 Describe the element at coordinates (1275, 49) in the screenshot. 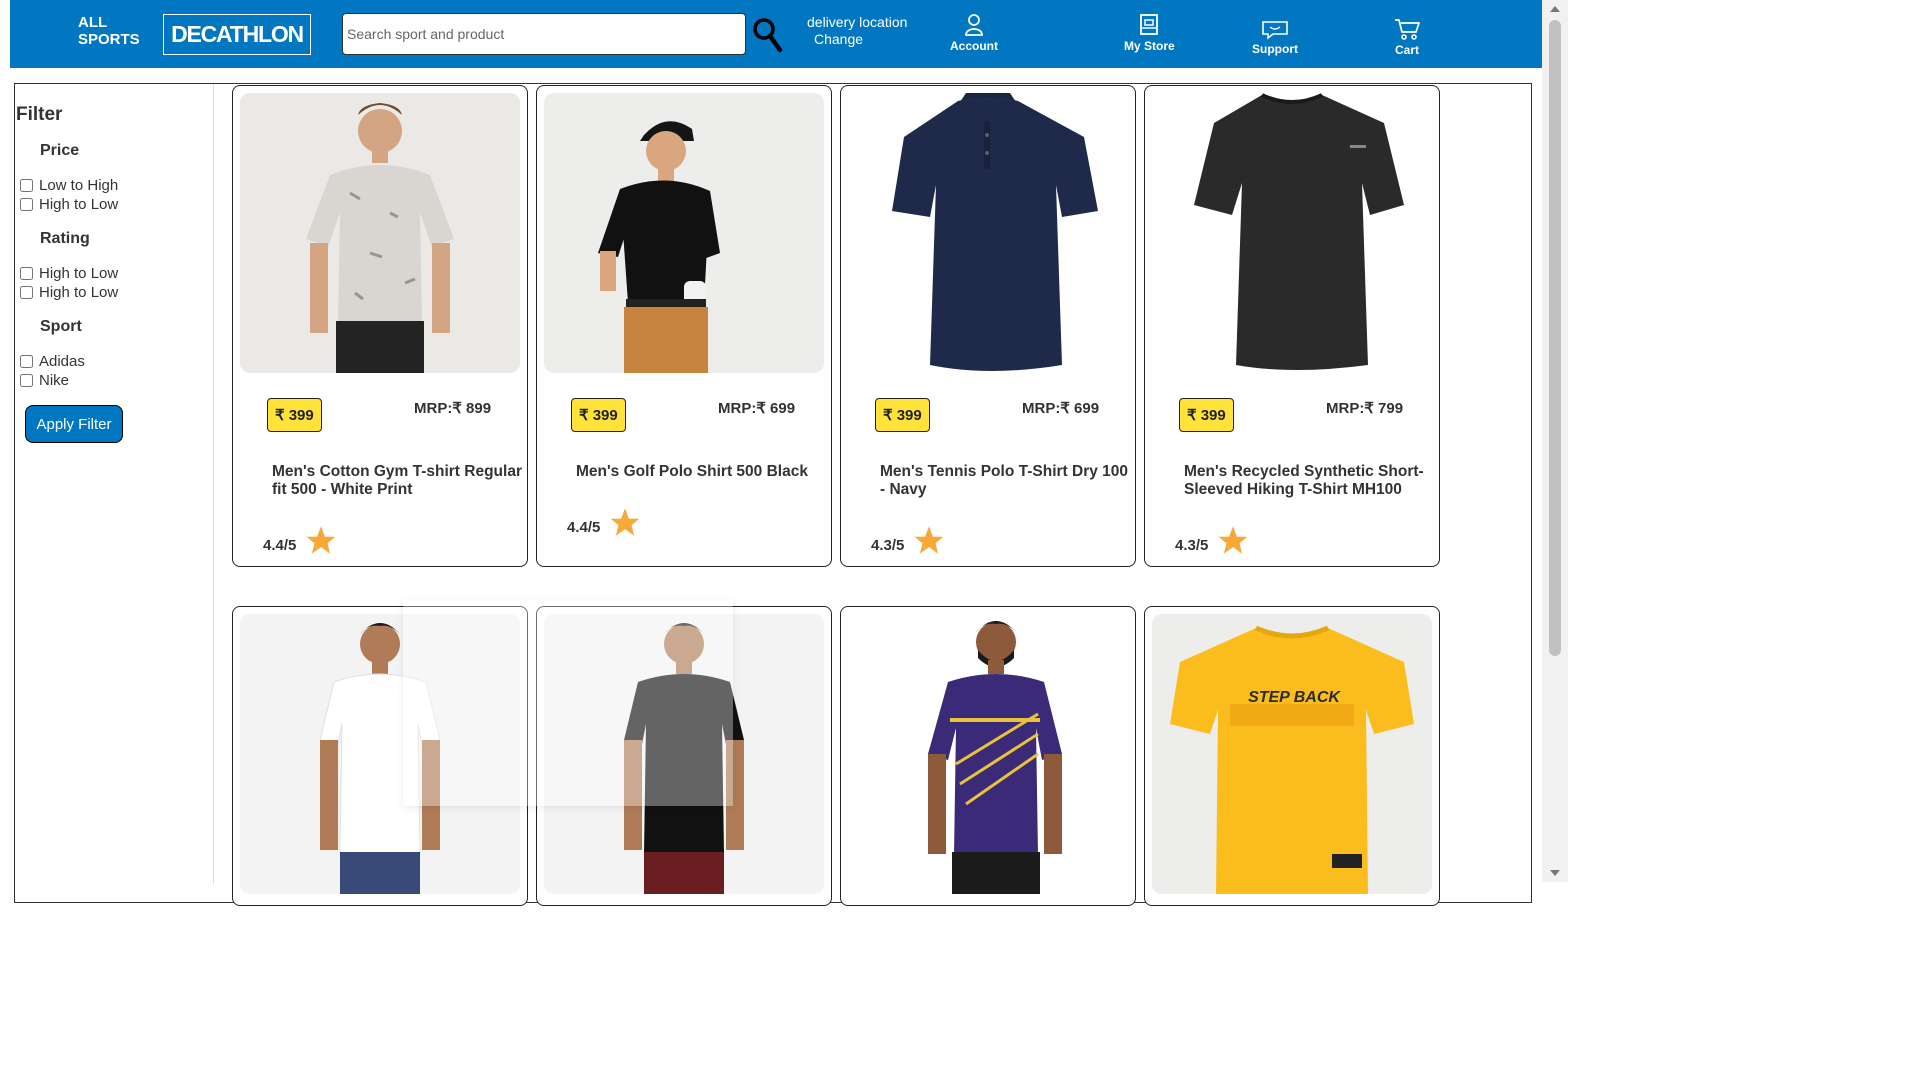

I see `support-label: Support` at that location.